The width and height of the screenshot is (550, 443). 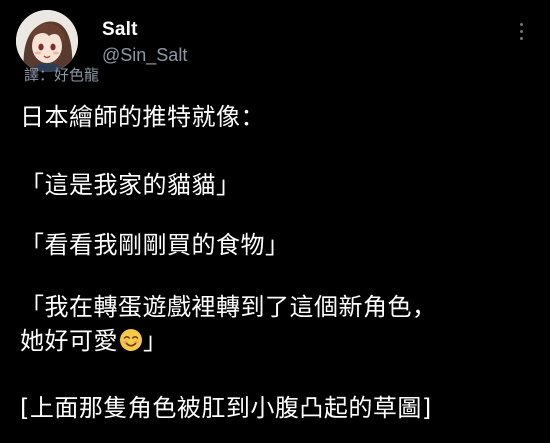 What do you see at coordinates (155, 341) in the screenshot?
I see `tweet-line-5-end: 」` at bounding box center [155, 341].